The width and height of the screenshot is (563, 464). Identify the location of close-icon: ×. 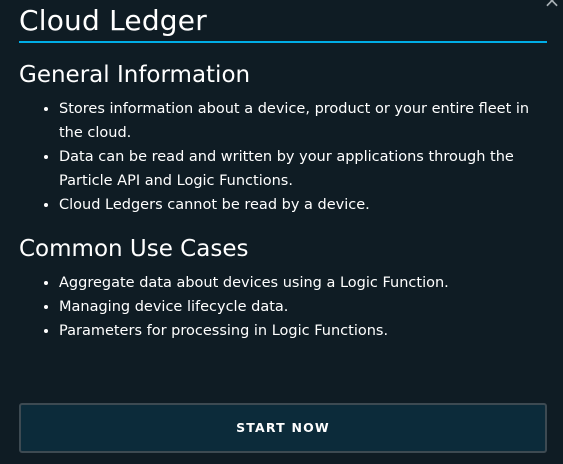
(552, 5).